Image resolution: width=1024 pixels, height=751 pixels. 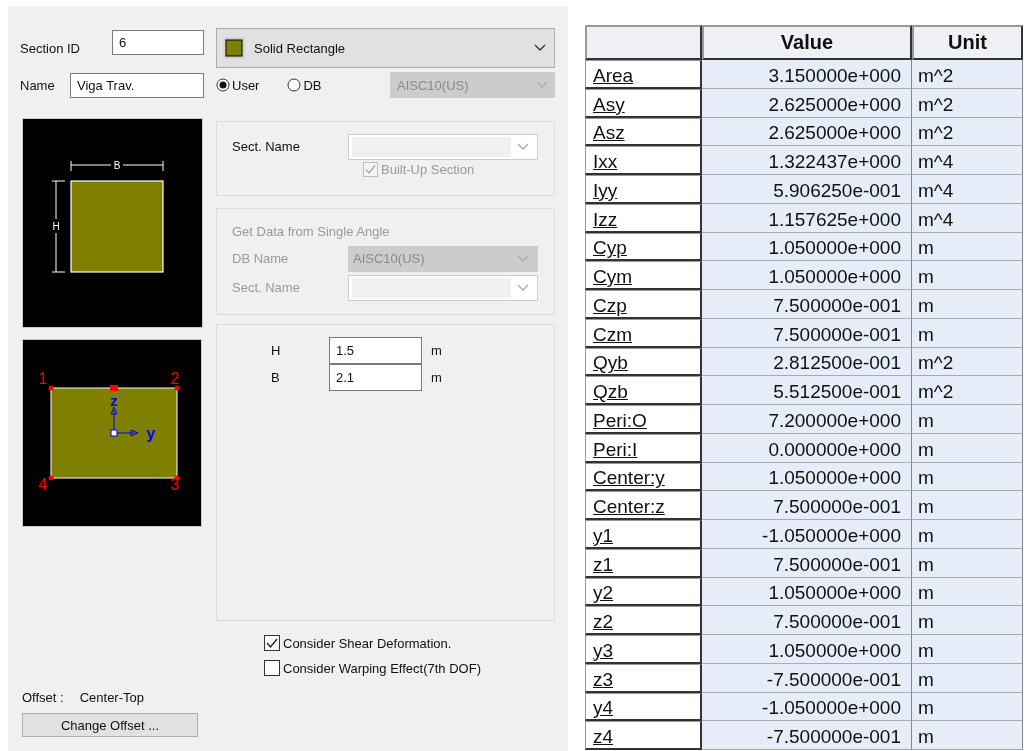 What do you see at coordinates (643, 592) in the screenshot?
I see `row-header: y2` at bounding box center [643, 592].